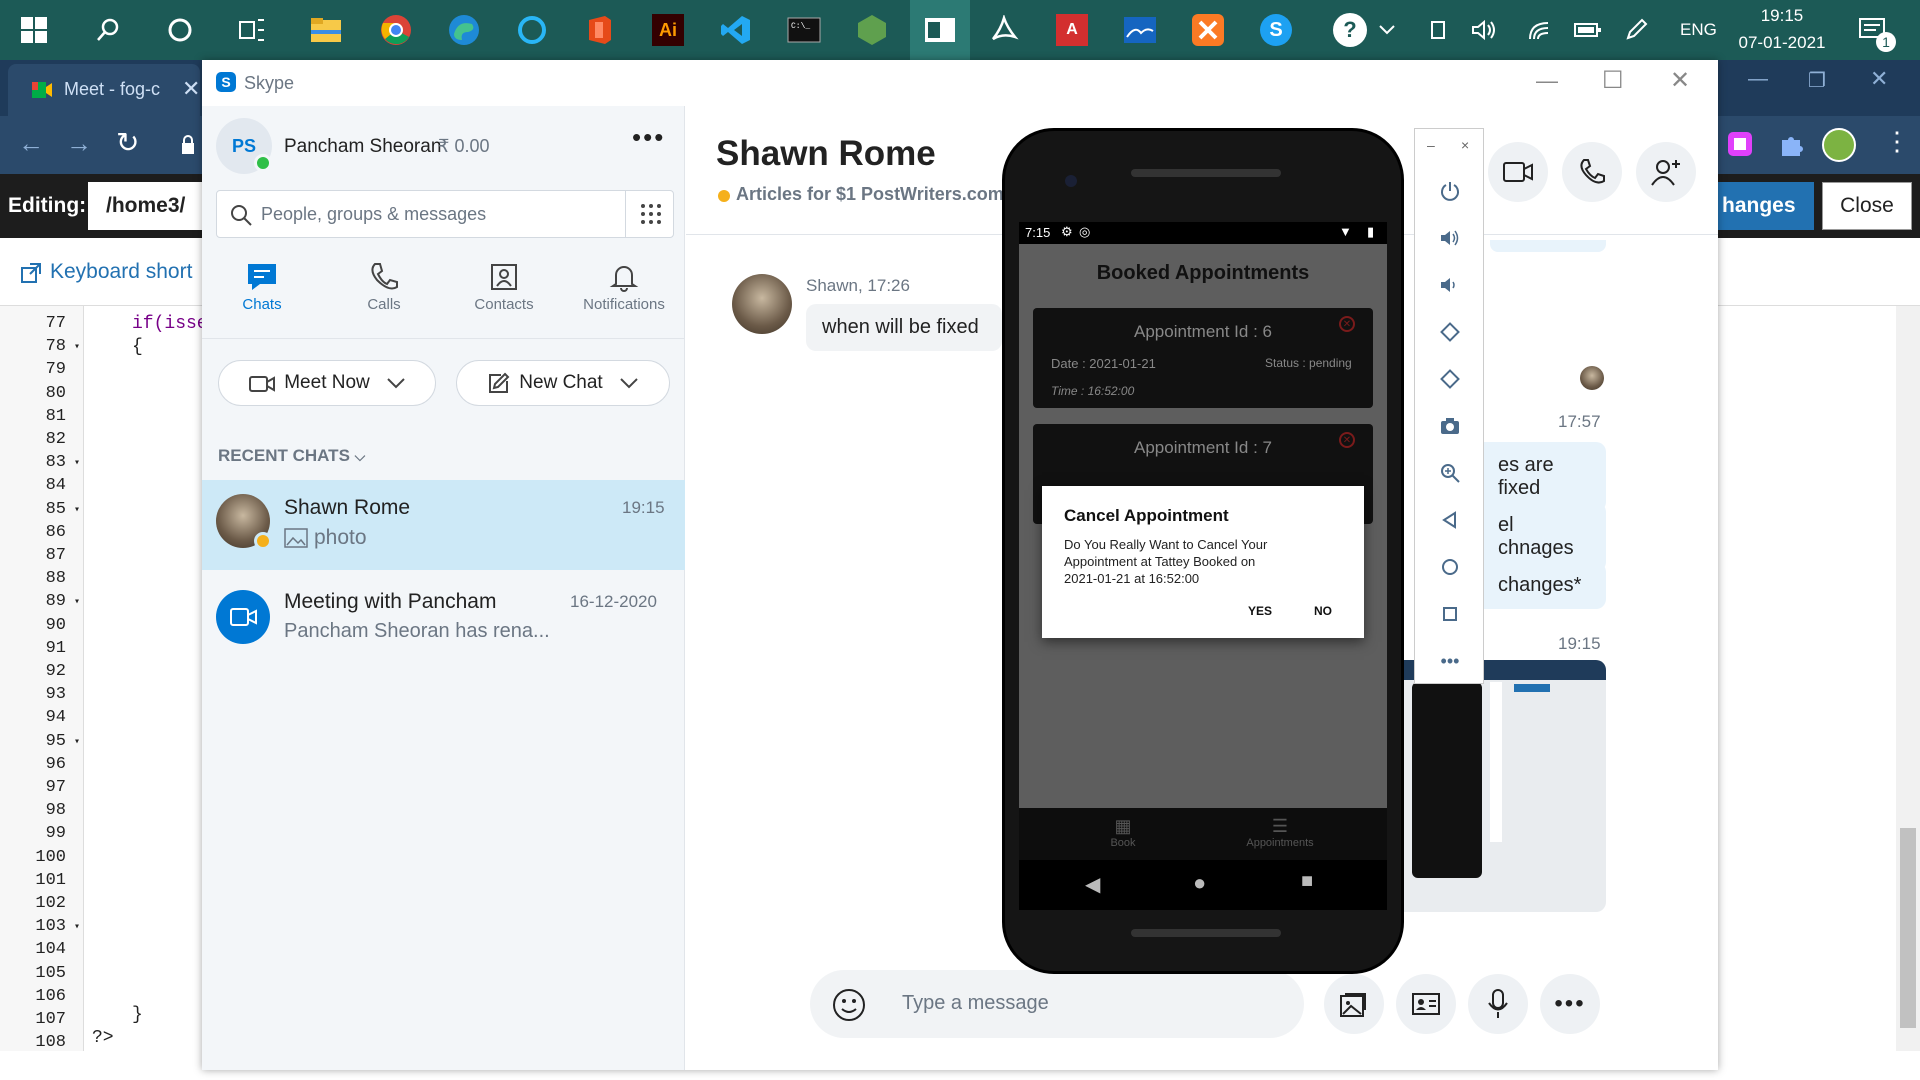 This screenshot has height=1080, width=1920. I want to click on search-icon, so click(108, 30).